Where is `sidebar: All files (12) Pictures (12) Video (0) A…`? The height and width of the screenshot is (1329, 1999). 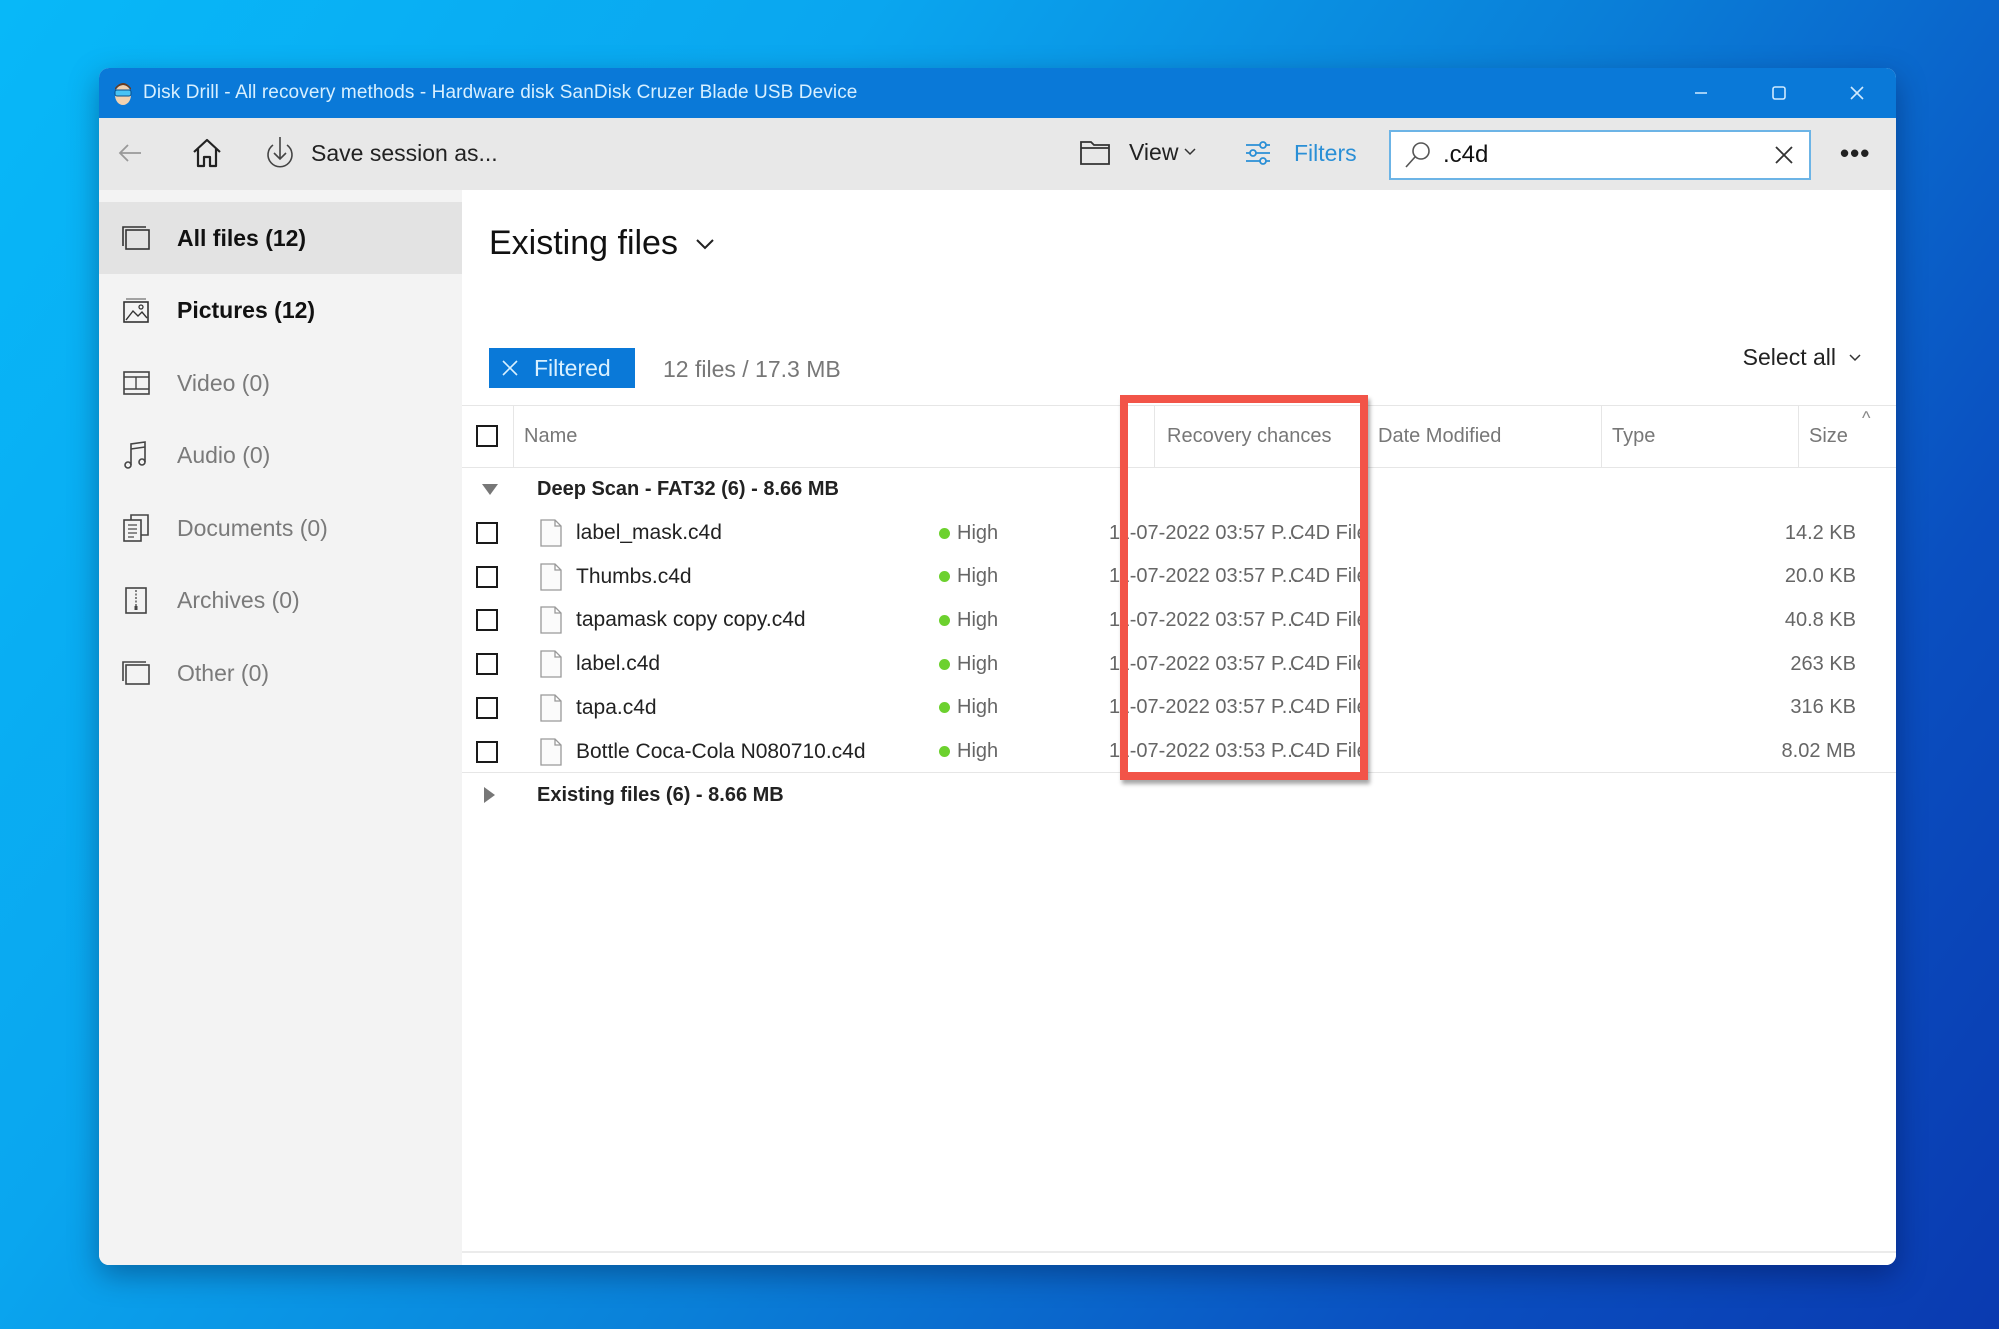 sidebar: All files (12) Pictures (12) Video (0) A… is located at coordinates (280, 727).